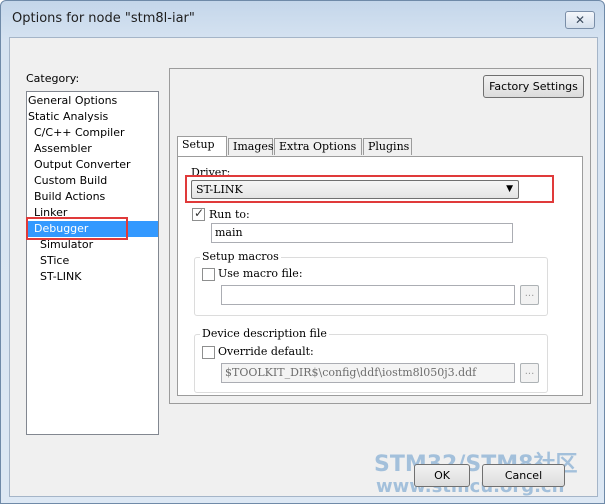  What do you see at coordinates (79, 133) in the screenshot?
I see `category-item-c-cpp-compiler: C/C++ Compiler` at bounding box center [79, 133].